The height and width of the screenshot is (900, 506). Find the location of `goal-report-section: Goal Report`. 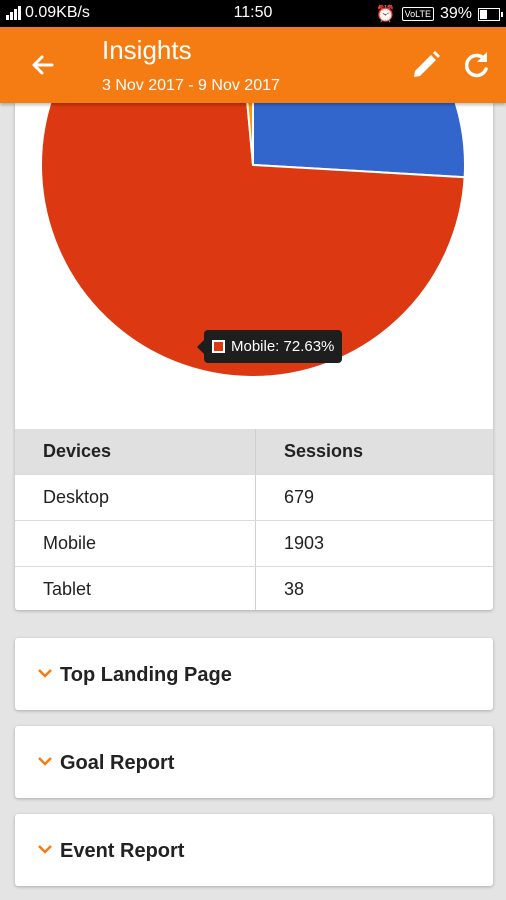

goal-report-section: Goal Report is located at coordinates (254, 762).